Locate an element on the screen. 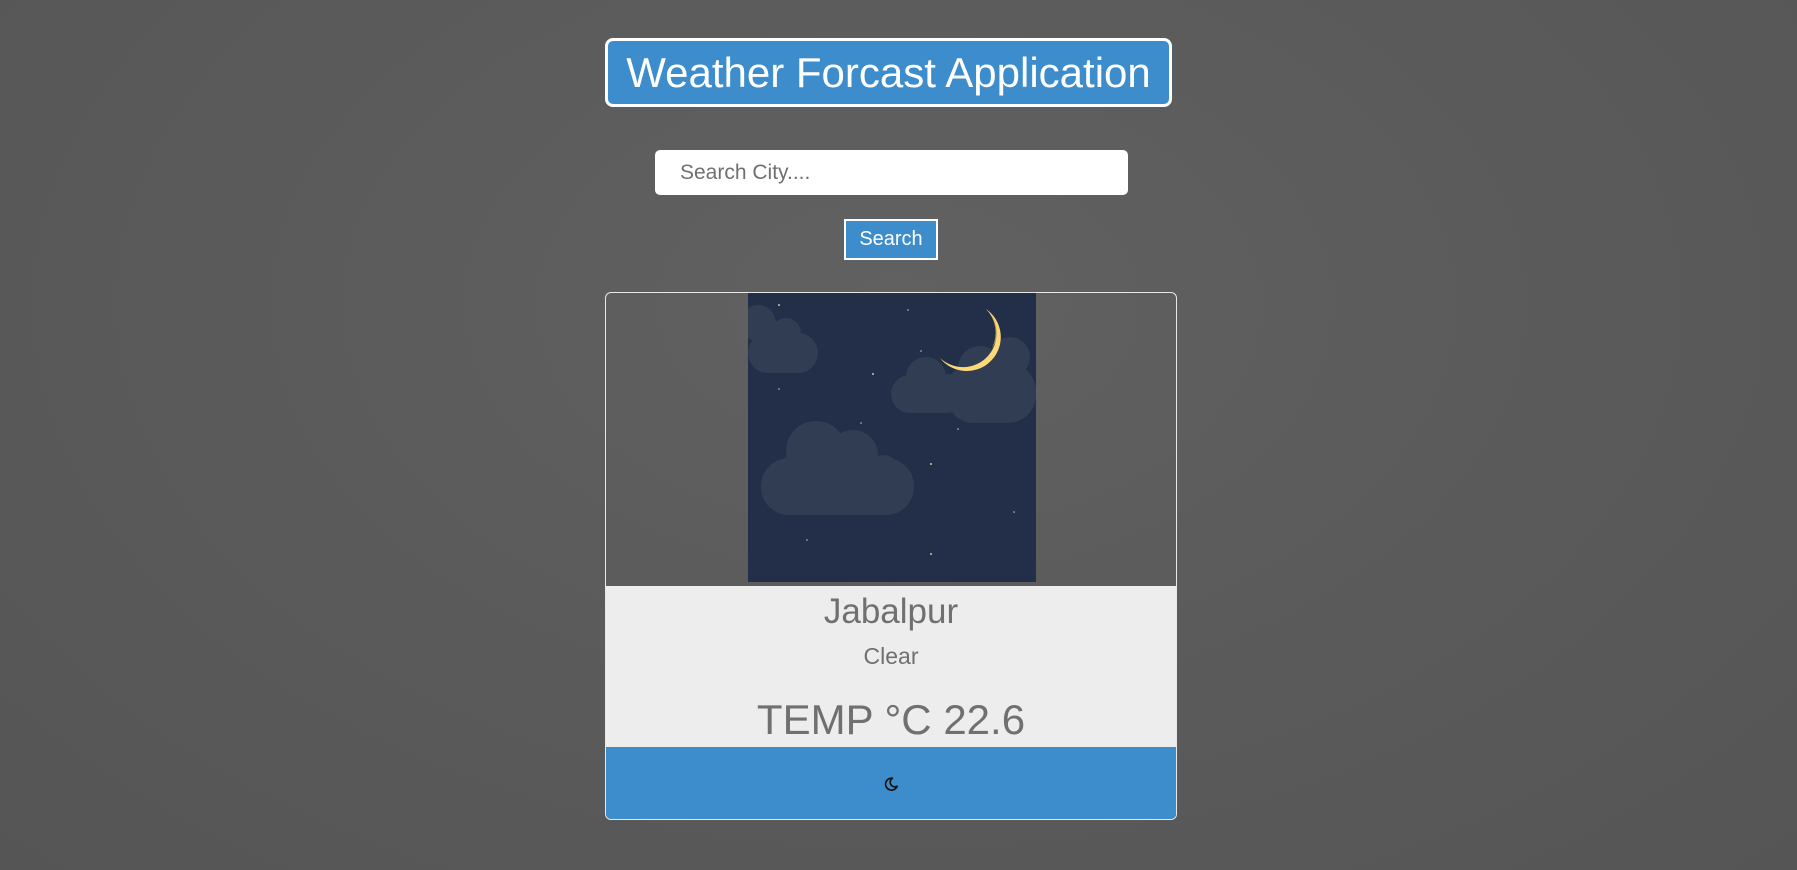  city-name: Jabalpur is located at coordinates (891, 611).